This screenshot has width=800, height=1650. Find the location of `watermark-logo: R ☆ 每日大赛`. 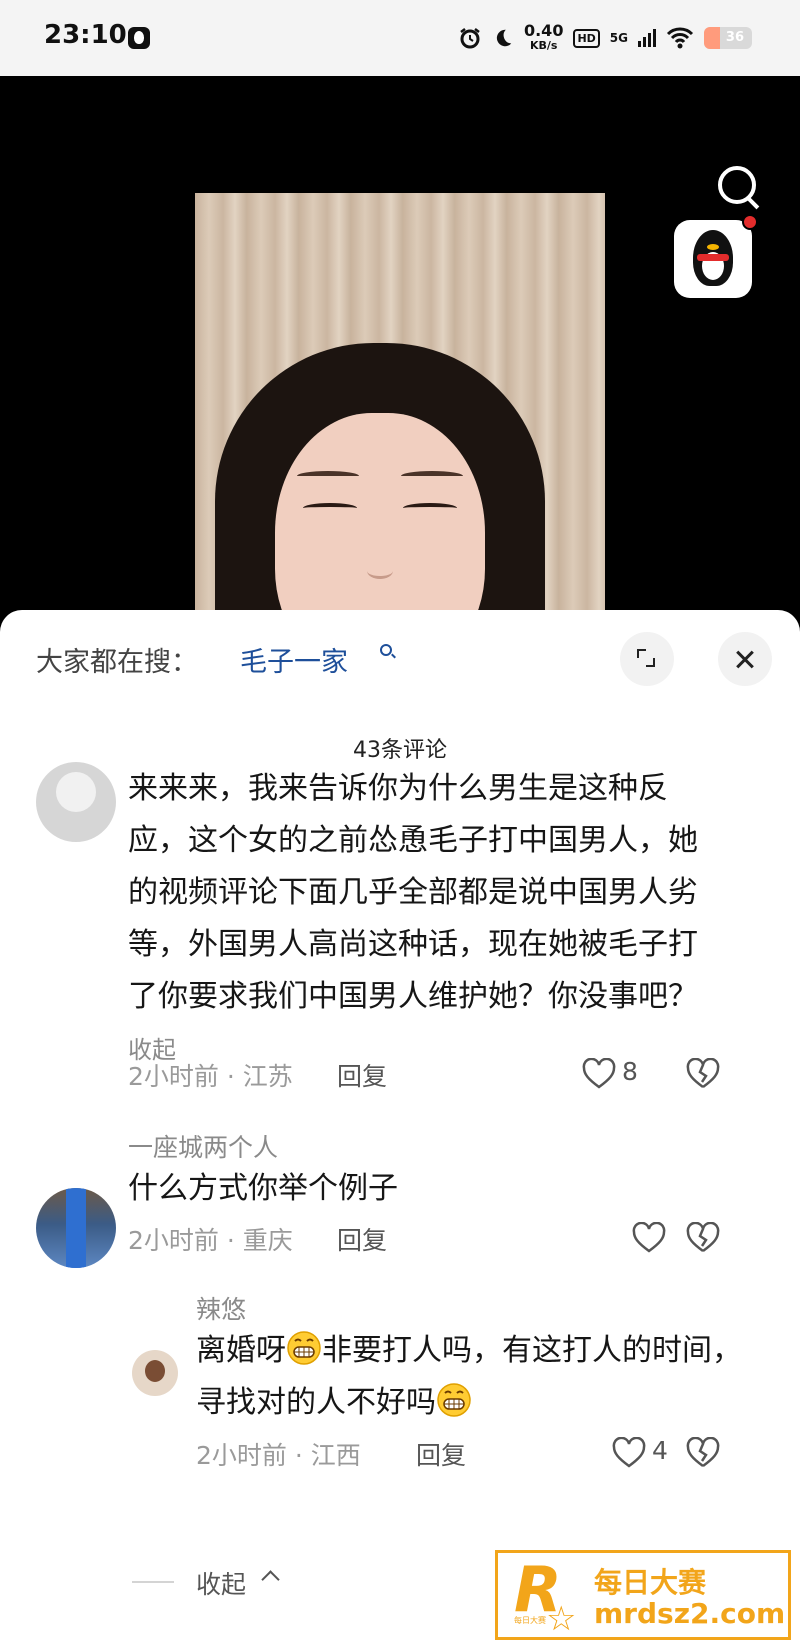

watermark-logo: R ☆ 每日大赛 is located at coordinates (546, 1596).